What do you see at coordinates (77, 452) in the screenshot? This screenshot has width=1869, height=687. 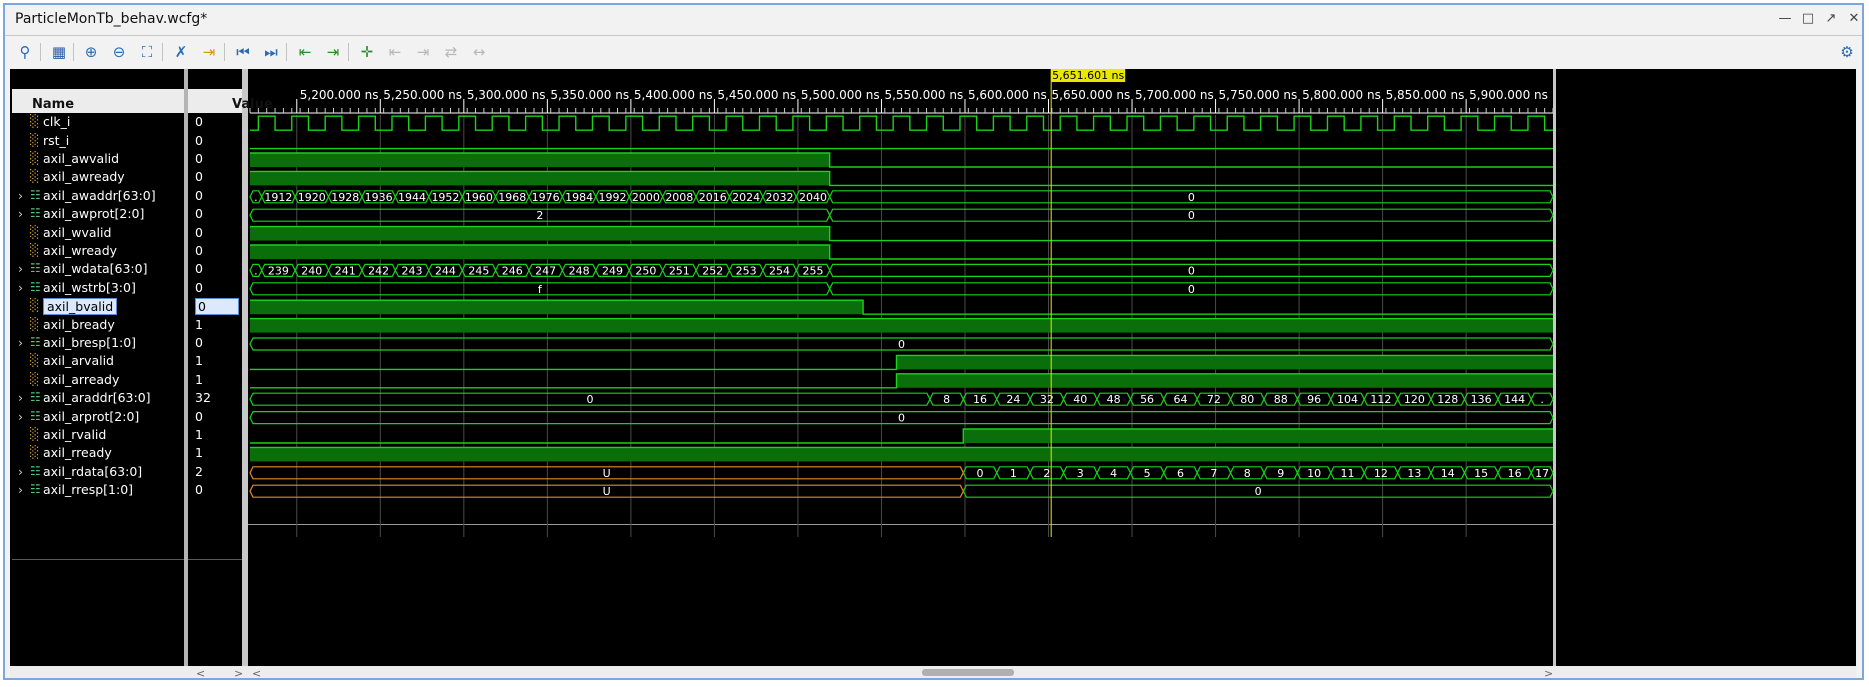 I see `signal-name: axil_rready` at bounding box center [77, 452].